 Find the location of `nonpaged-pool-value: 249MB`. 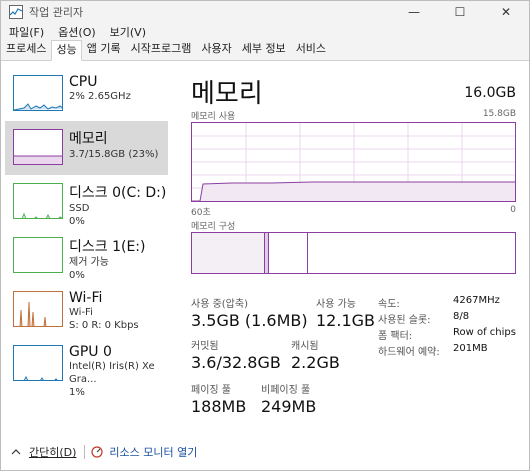

nonpaged-pool-value: 249MB is located at coordinates (289, 406).